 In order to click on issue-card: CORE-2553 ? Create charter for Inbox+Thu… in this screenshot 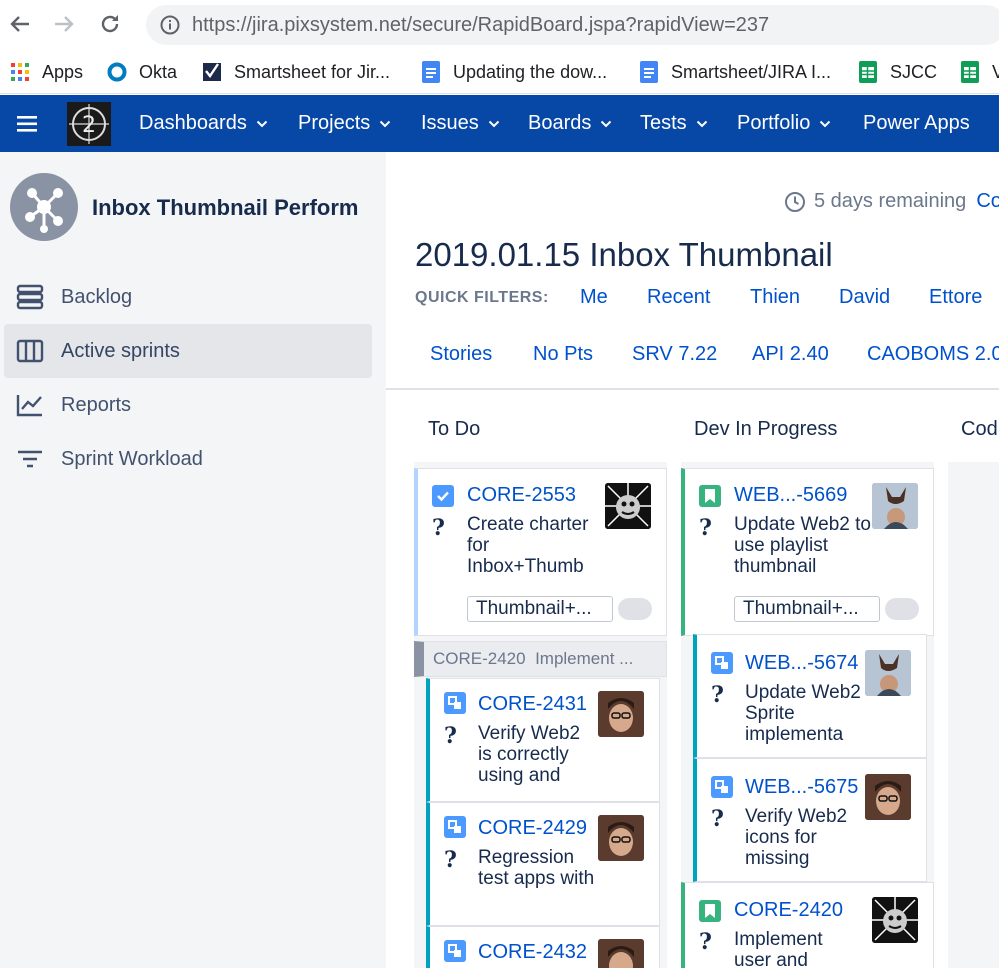, I will do `click(540, 552)`.